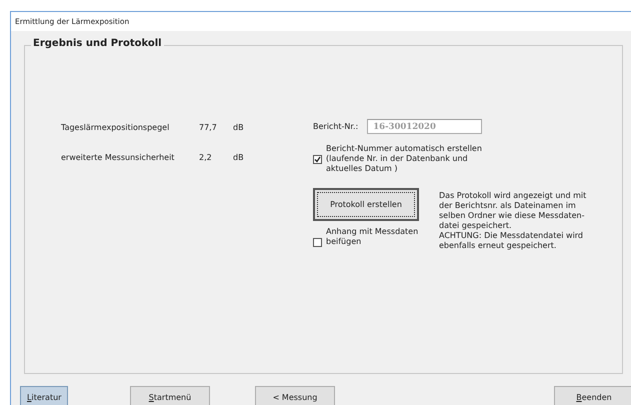 This screenshot has height=405, width=631. Describe the element at coordinates (115, 127) in the screenshot. I see `result-label: Tageslärmexpositionspegel` at that location.